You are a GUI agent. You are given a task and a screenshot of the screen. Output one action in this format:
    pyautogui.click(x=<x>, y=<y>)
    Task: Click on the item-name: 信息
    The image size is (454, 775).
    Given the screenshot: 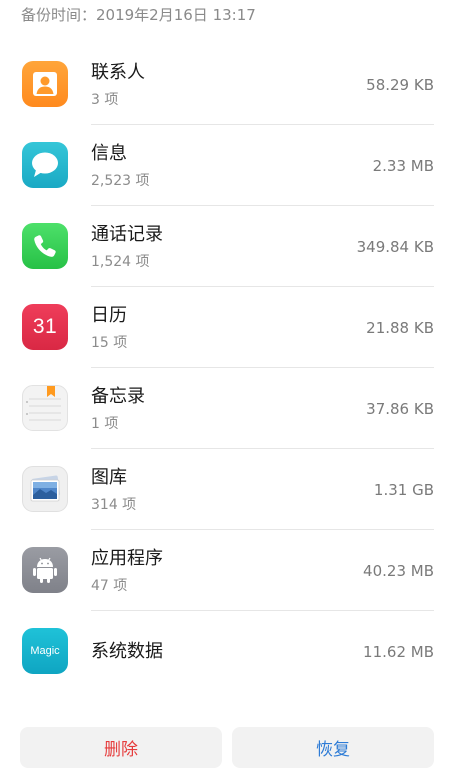 What is the action you would take?
    pyautogui.click(x=109, y=153)
    